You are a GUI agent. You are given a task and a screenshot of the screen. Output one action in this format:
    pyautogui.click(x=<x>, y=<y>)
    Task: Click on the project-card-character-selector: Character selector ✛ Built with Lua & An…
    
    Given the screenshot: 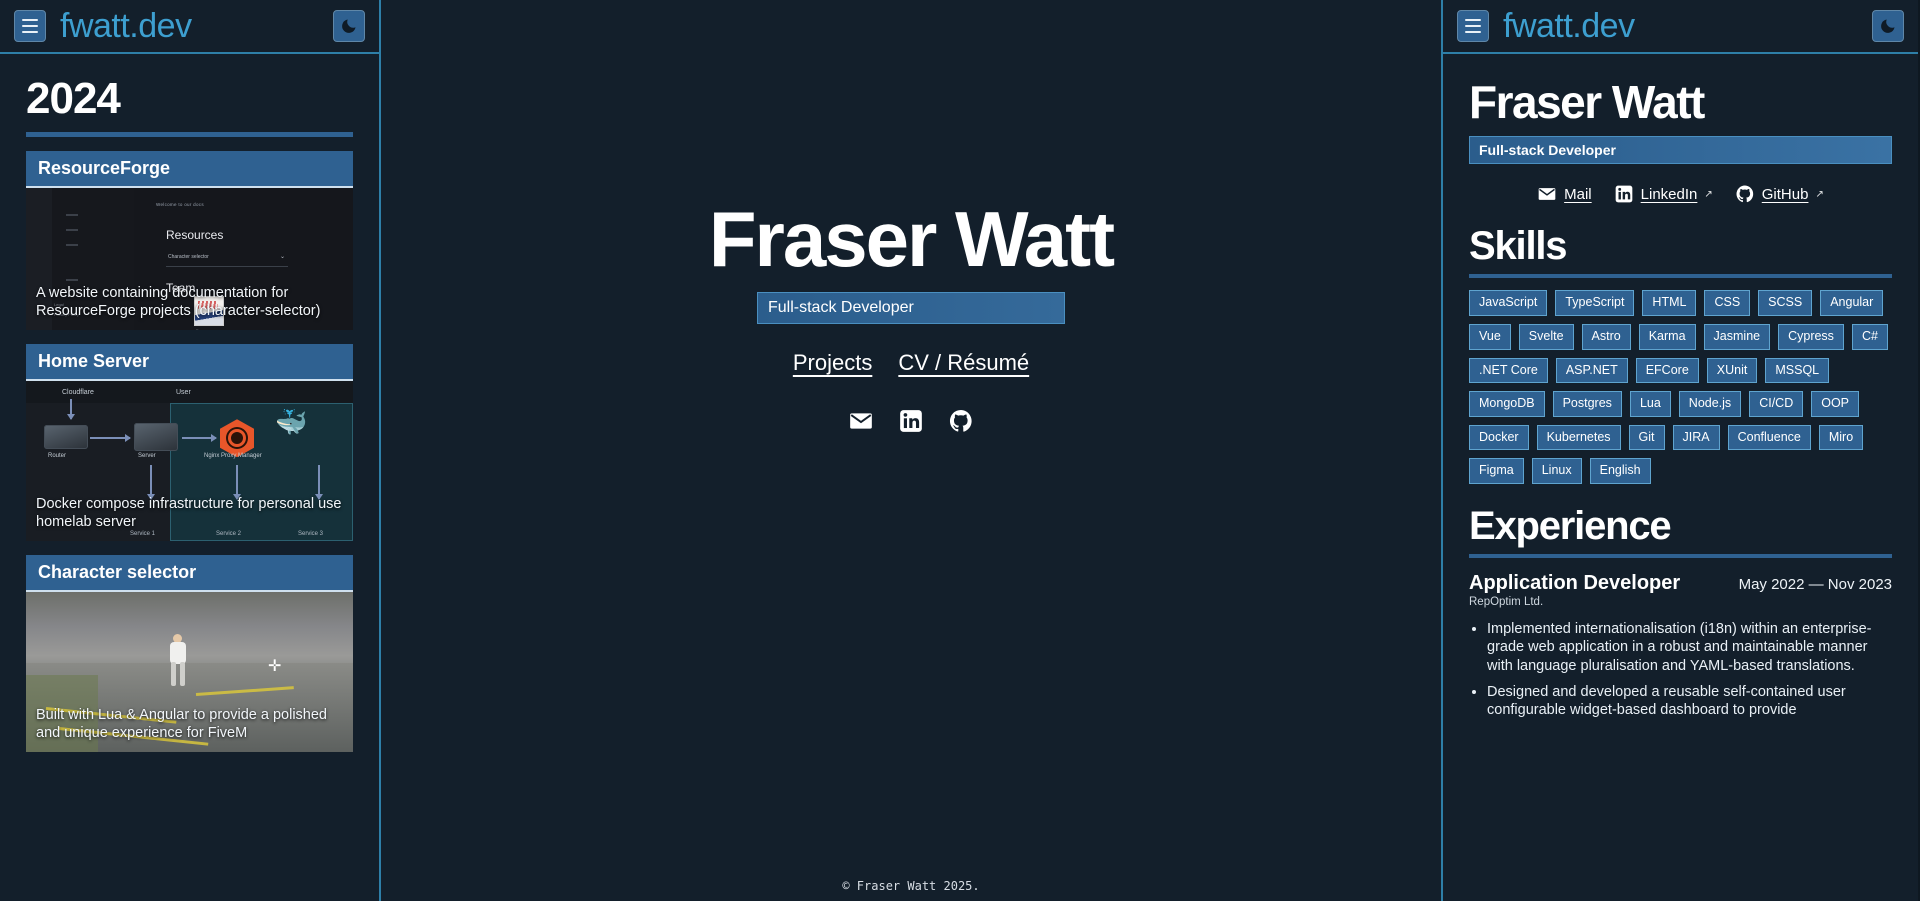 What is the action you would take?
    pyautogui.click(x=189, y=654)
    